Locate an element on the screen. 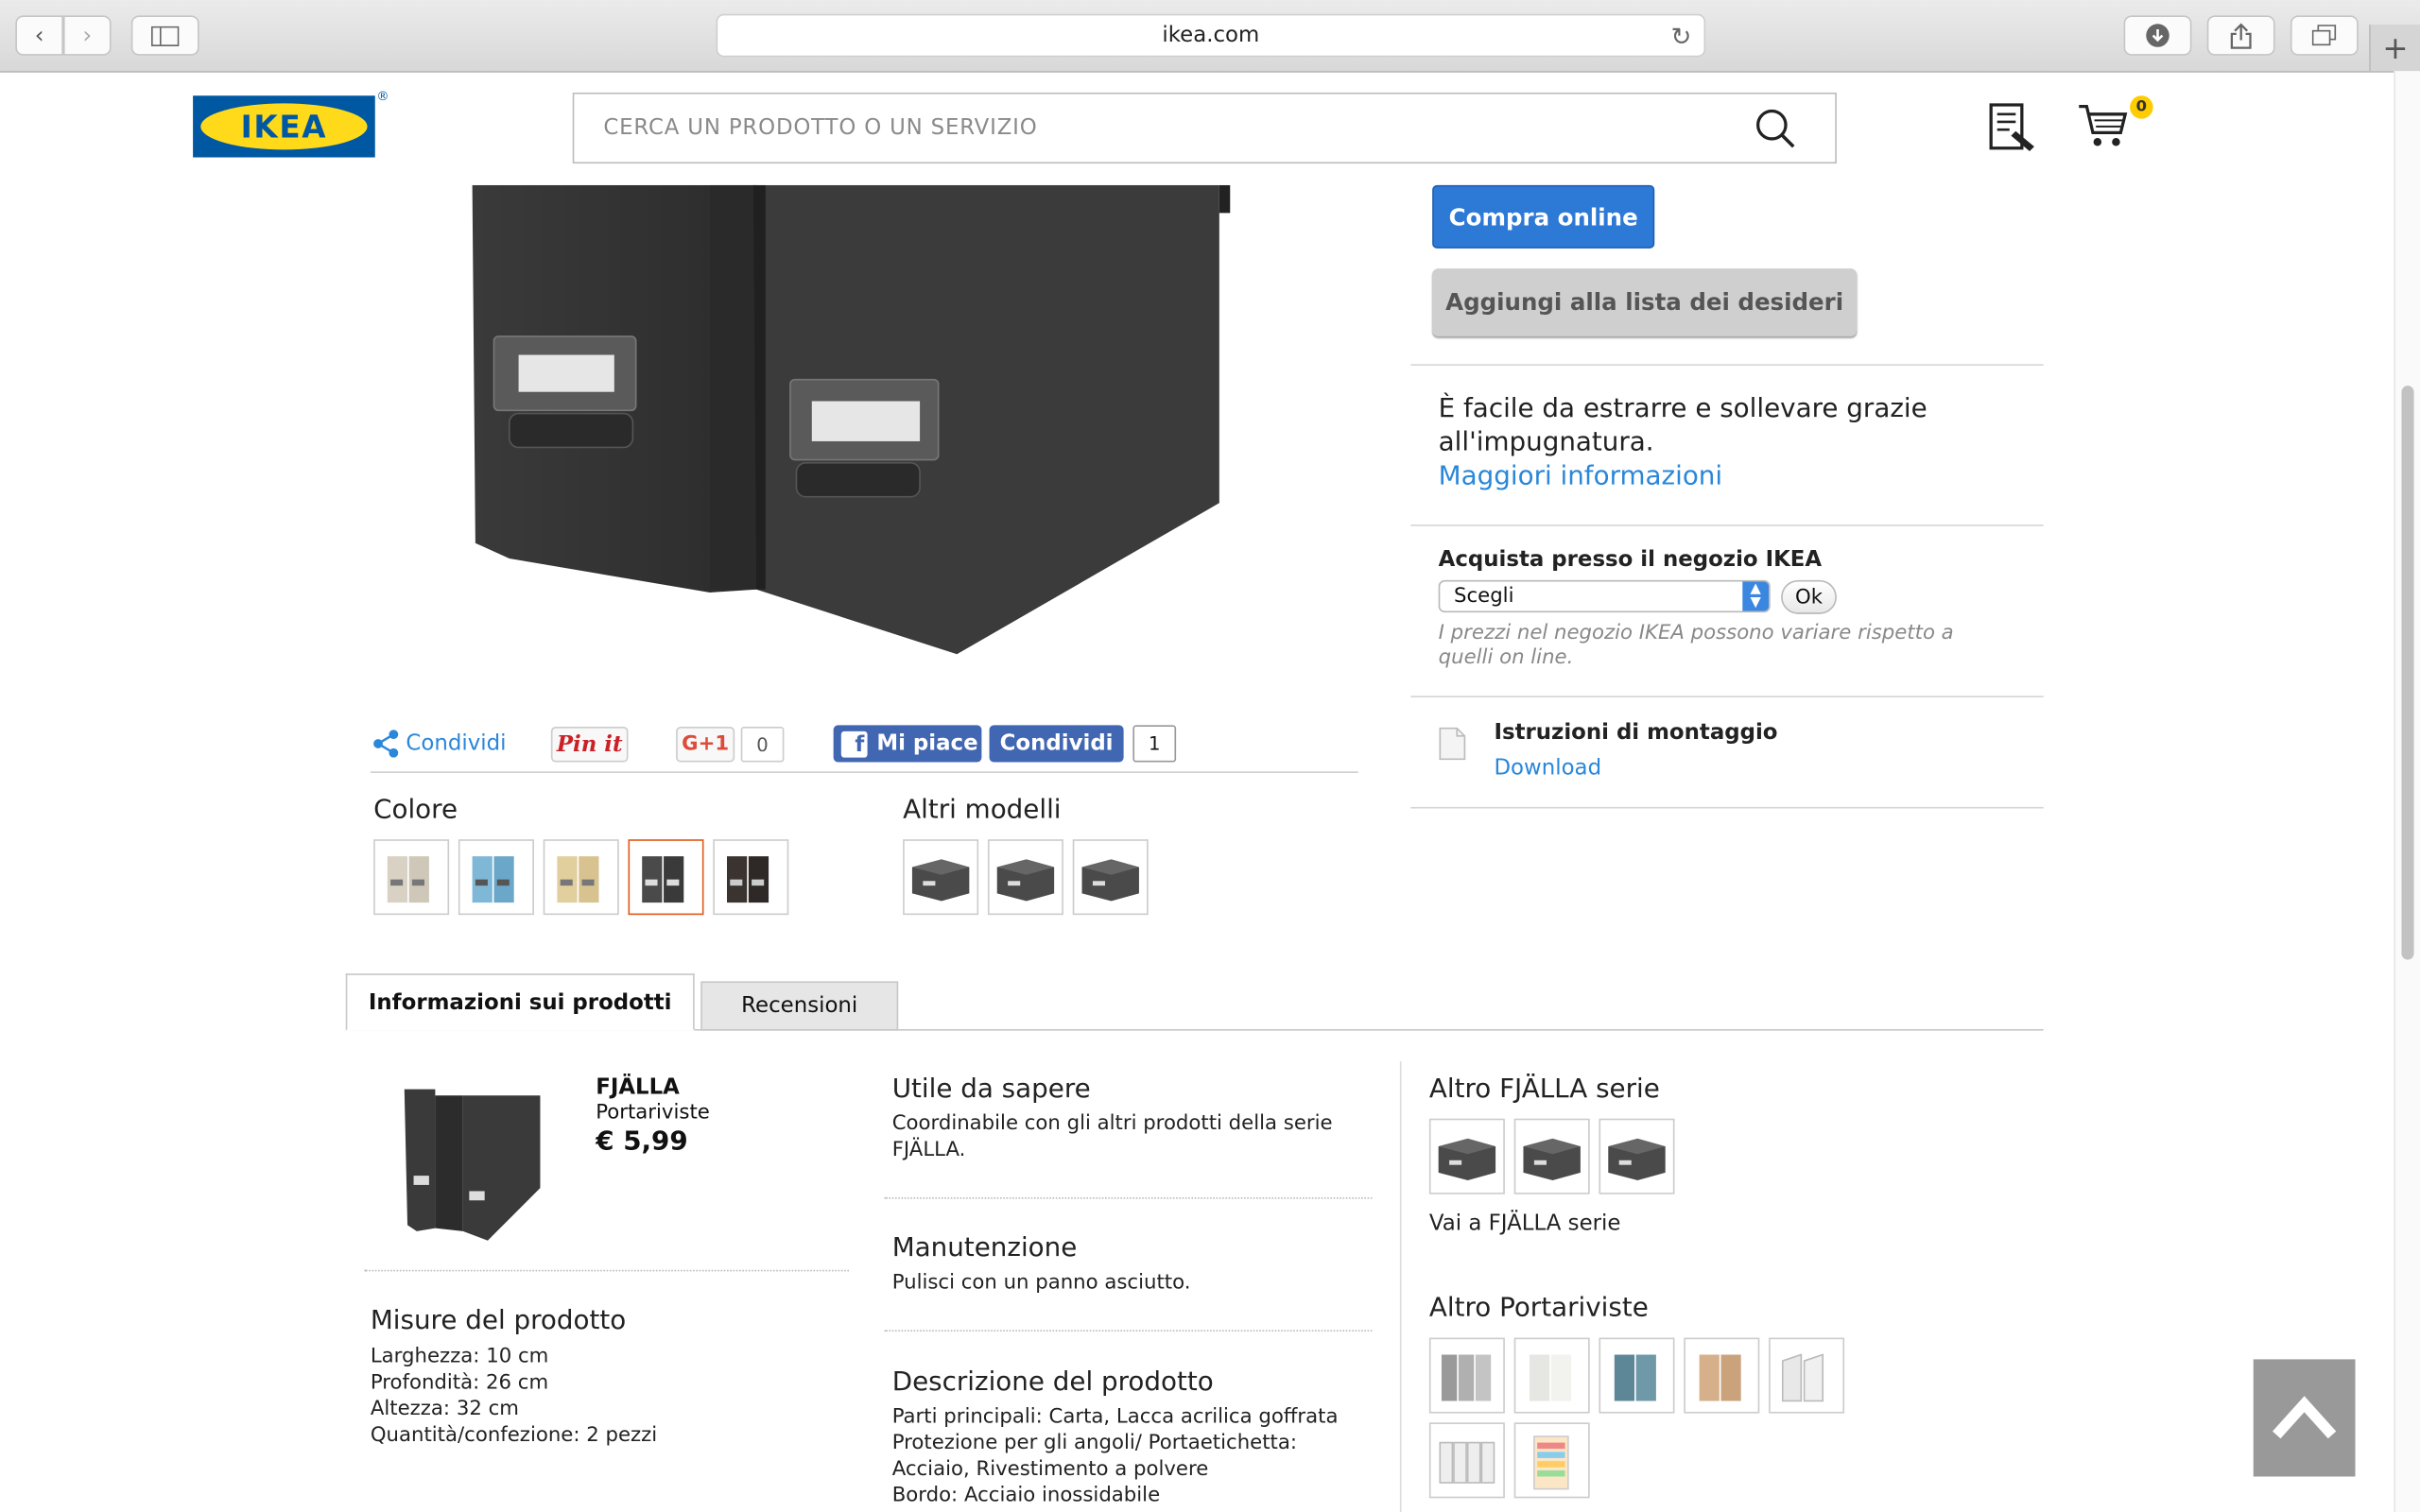  vertical-scrollbar is located at coordinates (2407, 791).